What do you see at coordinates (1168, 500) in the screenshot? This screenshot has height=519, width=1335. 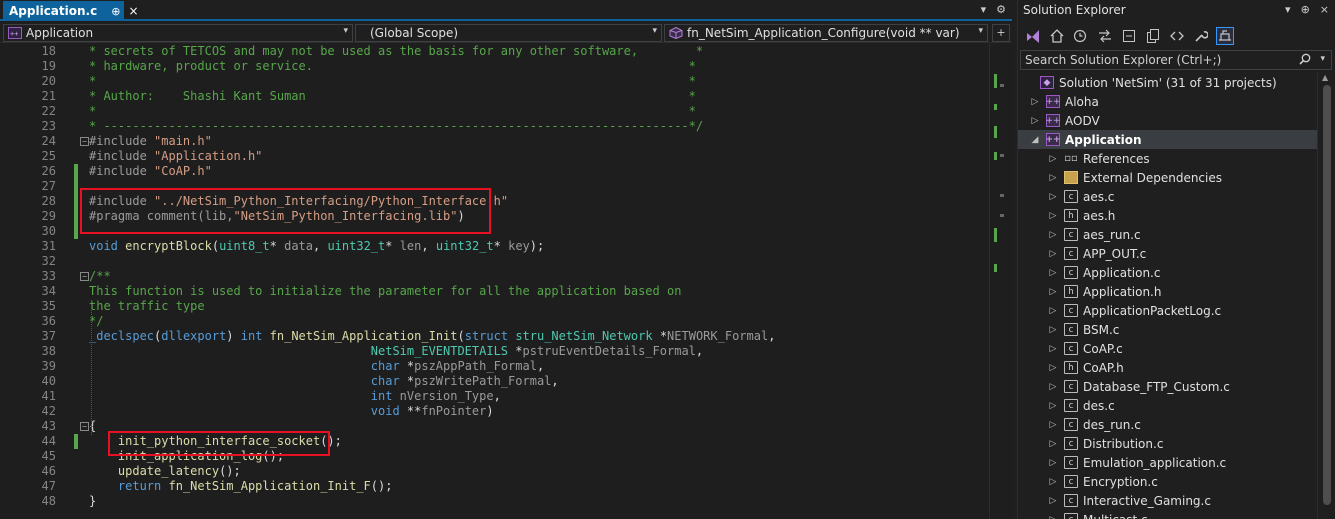 I see `tree-item: ▷ c Interactive_Gaming.c` at bounding box center [1168, 500].